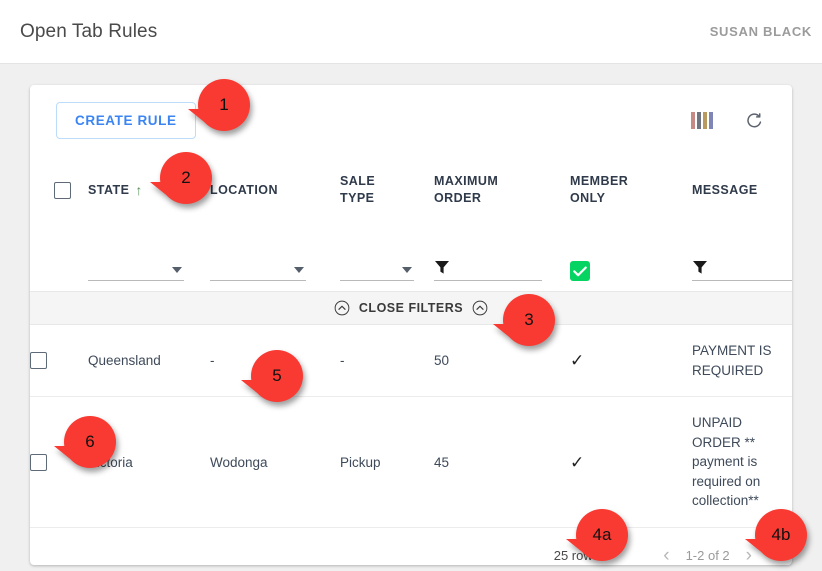  I want to click on filter-cell-member-only, so click(631, 258).